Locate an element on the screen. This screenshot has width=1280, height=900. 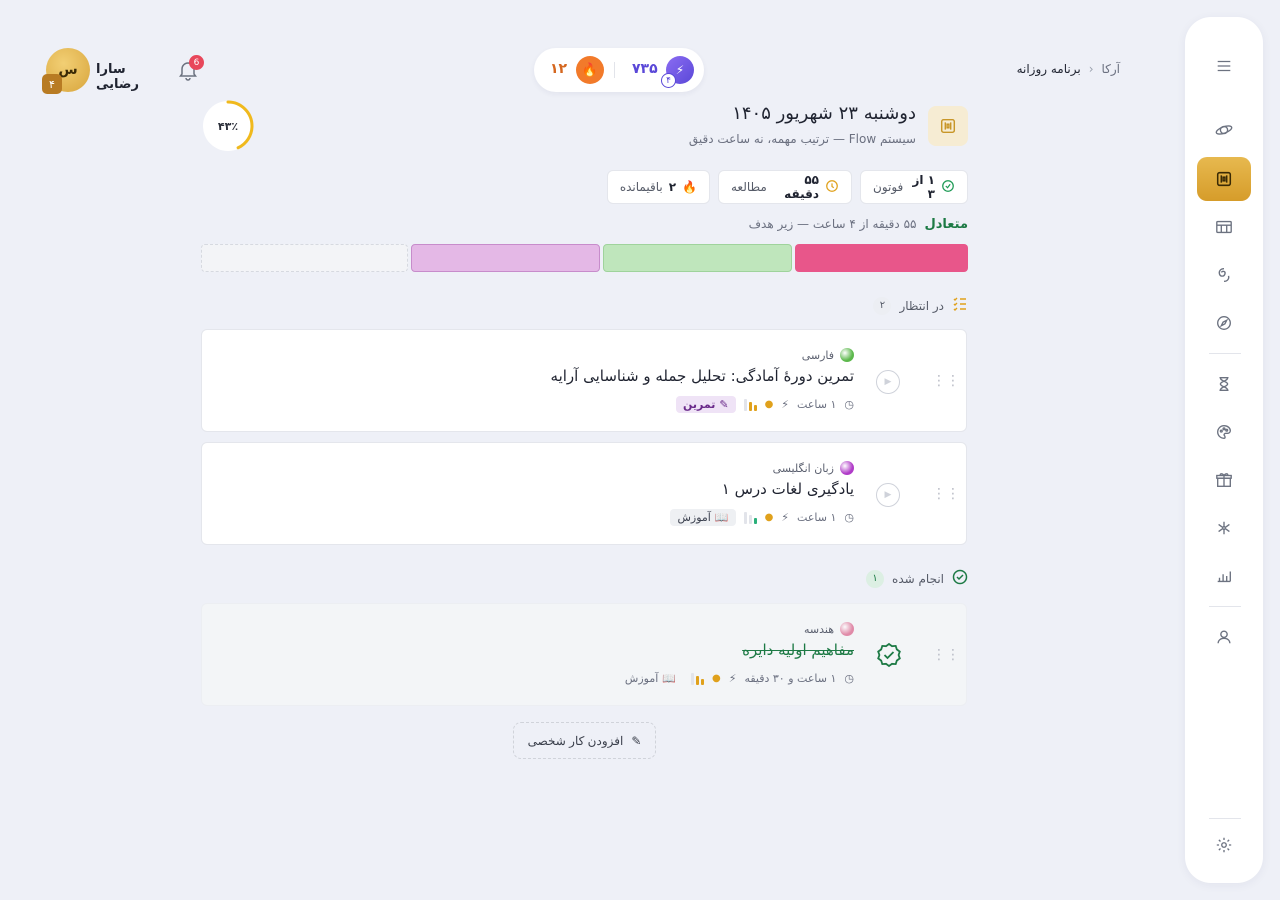
completed-check-icon is located at coordinates (889, 655).